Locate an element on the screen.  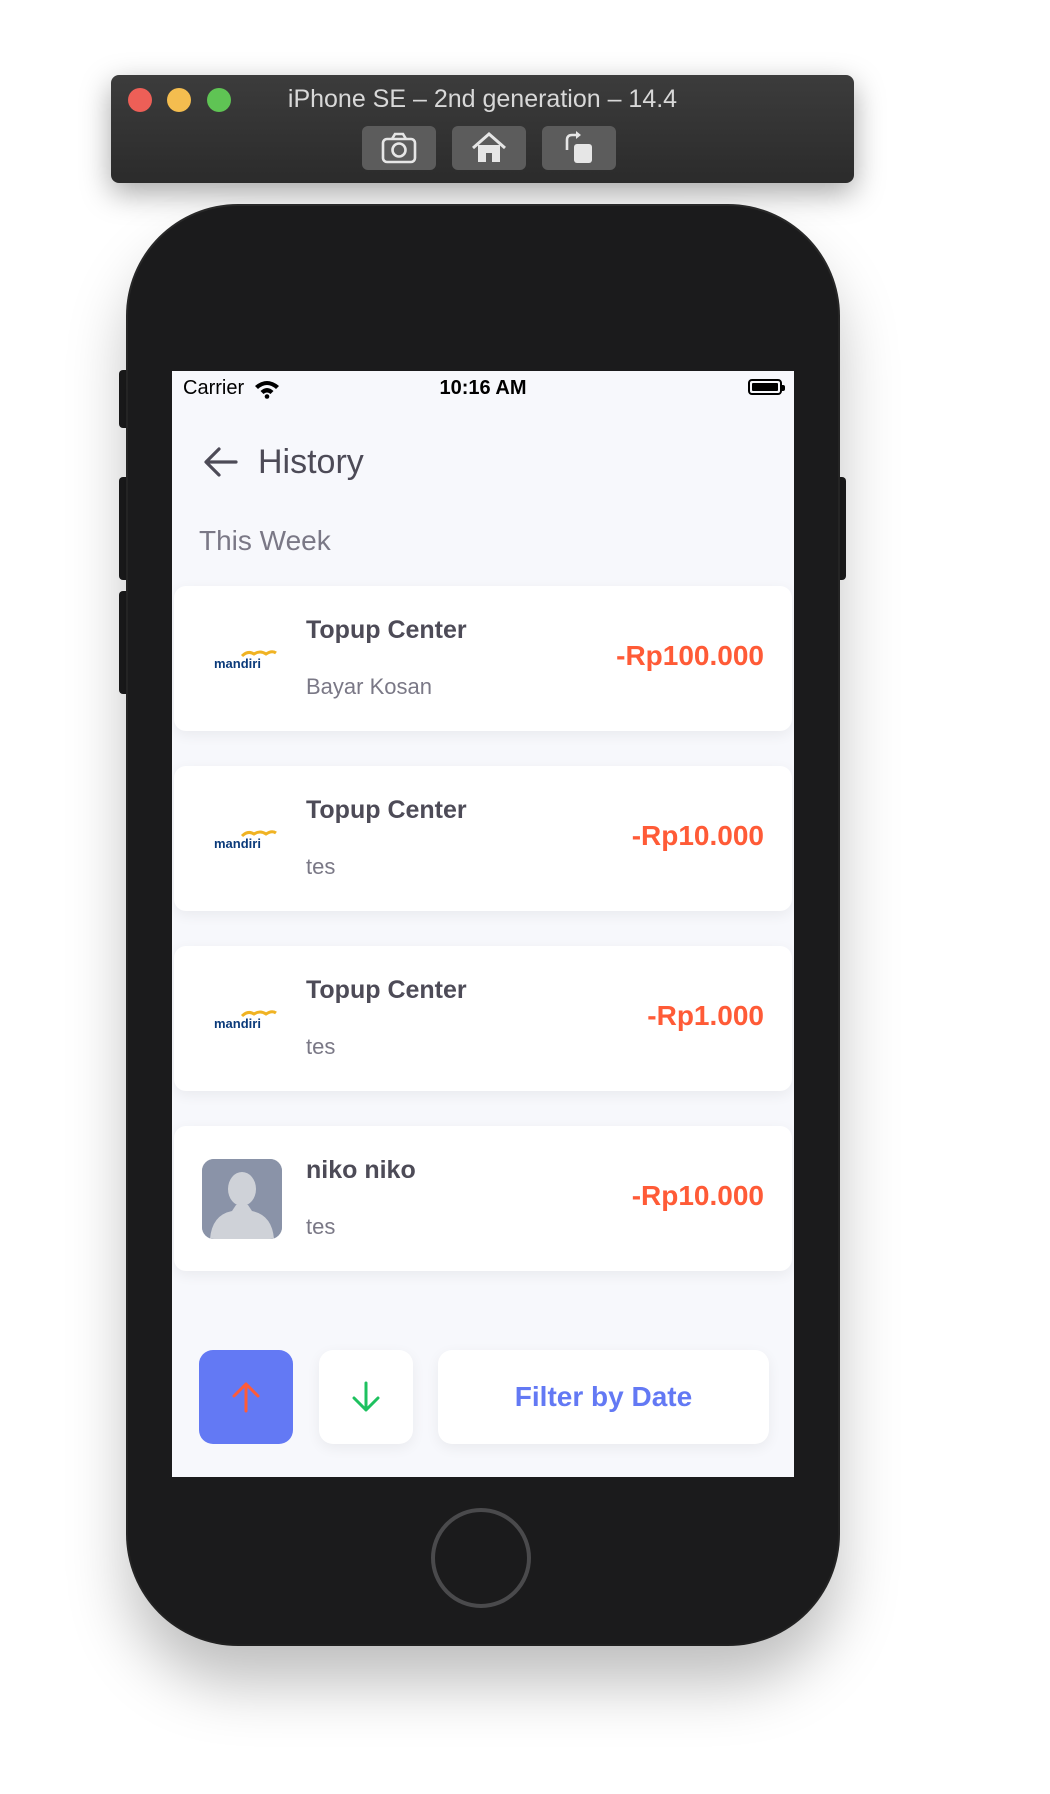
page-header: History is located at coordinates (283, 462).